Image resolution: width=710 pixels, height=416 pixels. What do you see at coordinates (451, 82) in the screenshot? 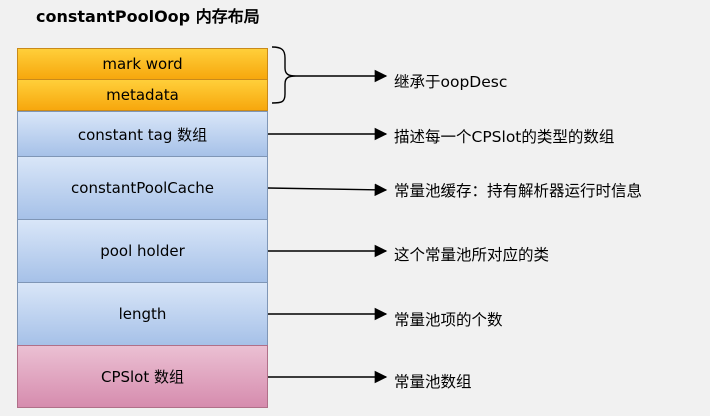
I see `annotation-inherits-oopdesc: 继承于oopDesc` at bounding box center [451, 82].